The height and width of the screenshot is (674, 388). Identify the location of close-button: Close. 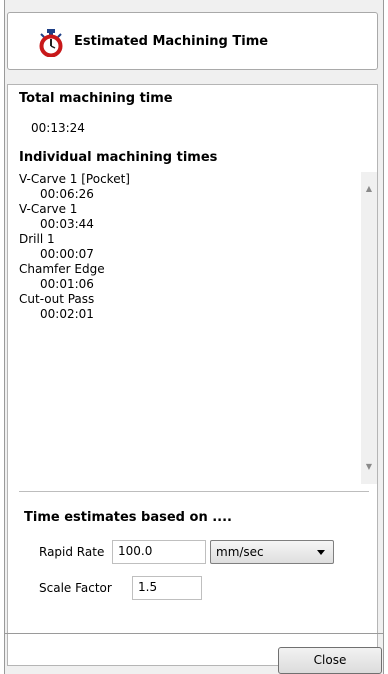
(330, 660).